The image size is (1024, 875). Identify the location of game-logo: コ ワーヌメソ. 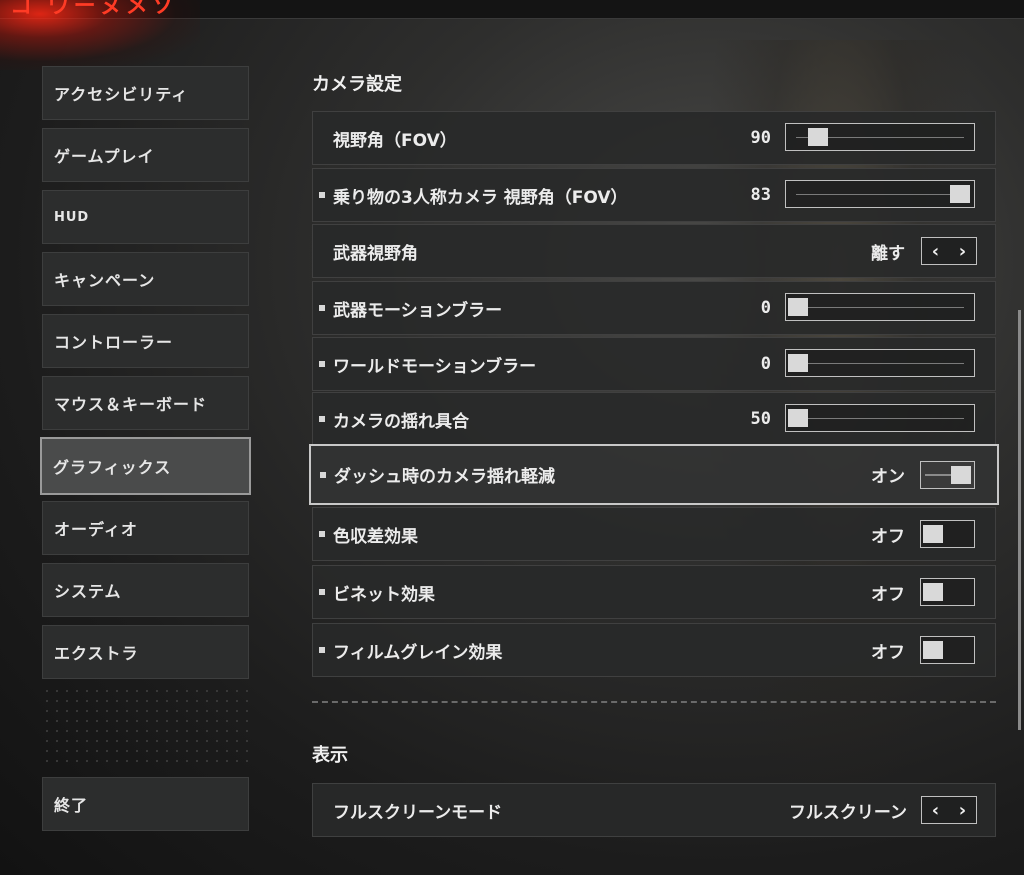
(94, 9).